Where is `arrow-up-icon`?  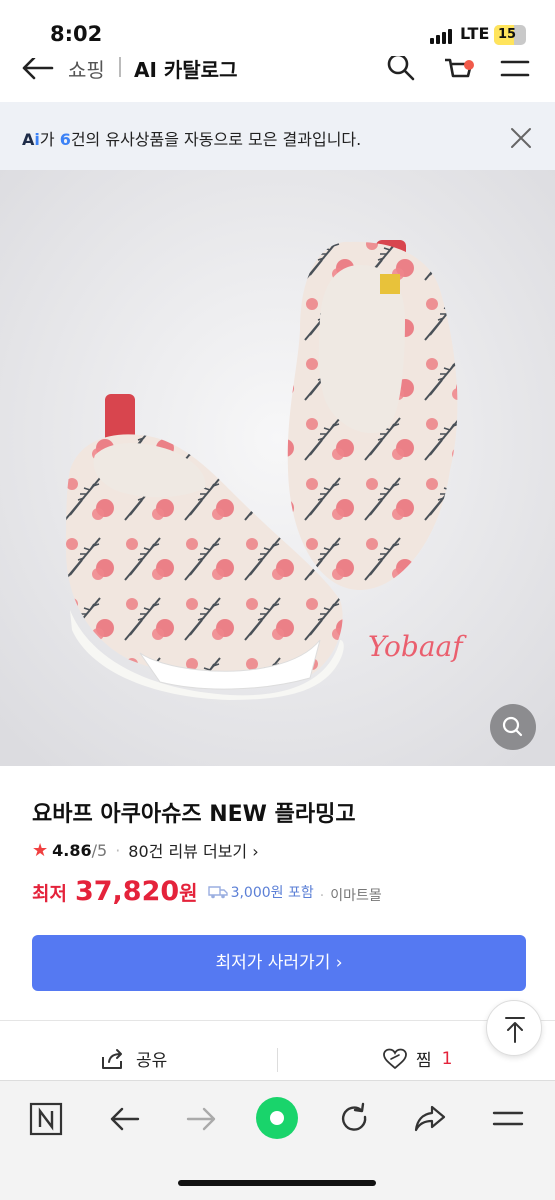 arrow-up-icon is located at coordinates (515, 1030).